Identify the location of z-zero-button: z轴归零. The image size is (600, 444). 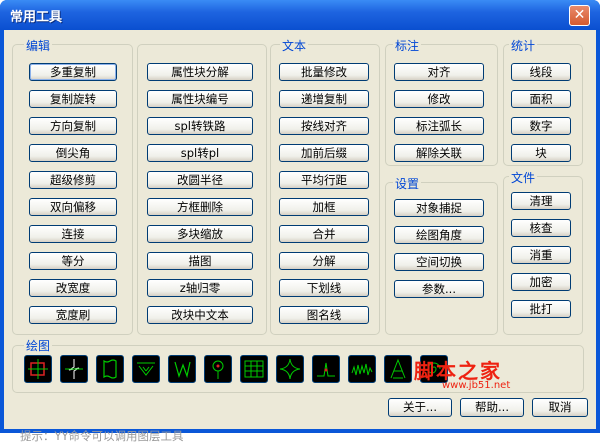
(200, 288).